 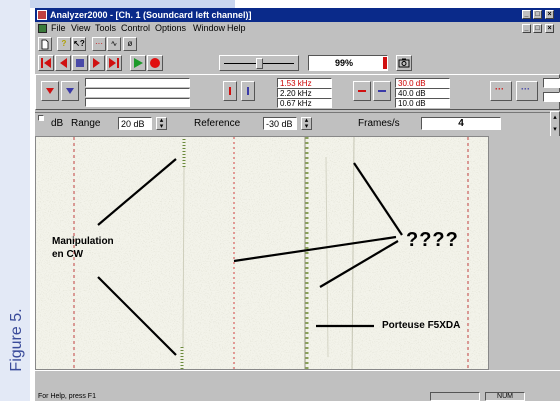 What do you see at coordinates (379, 123) in the screenshot?
I see `frames-label: Frames/s` at bounding box center [379, 123].